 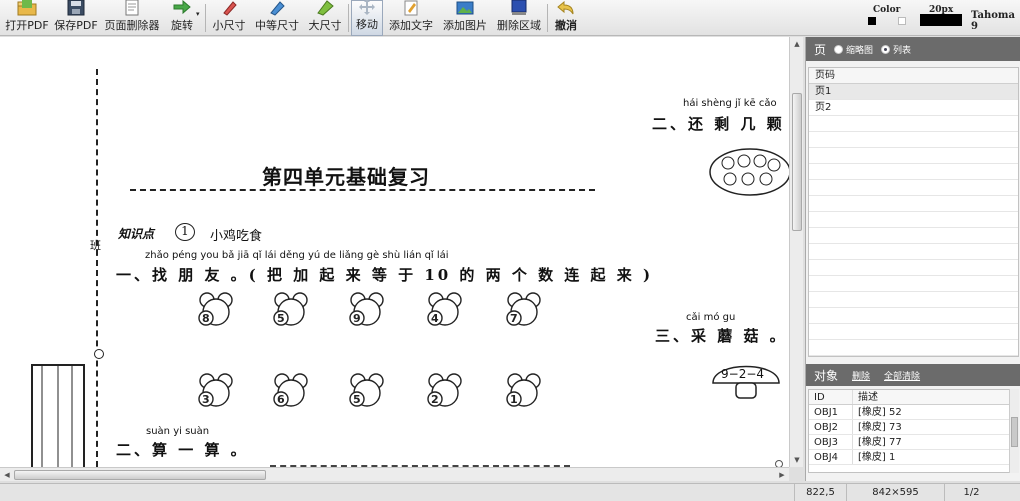 What do you see at coordinates (853, 49) in the screenshot?
I see `thumbnail-view-option: 缩略图` at bounding box center [853, 49].